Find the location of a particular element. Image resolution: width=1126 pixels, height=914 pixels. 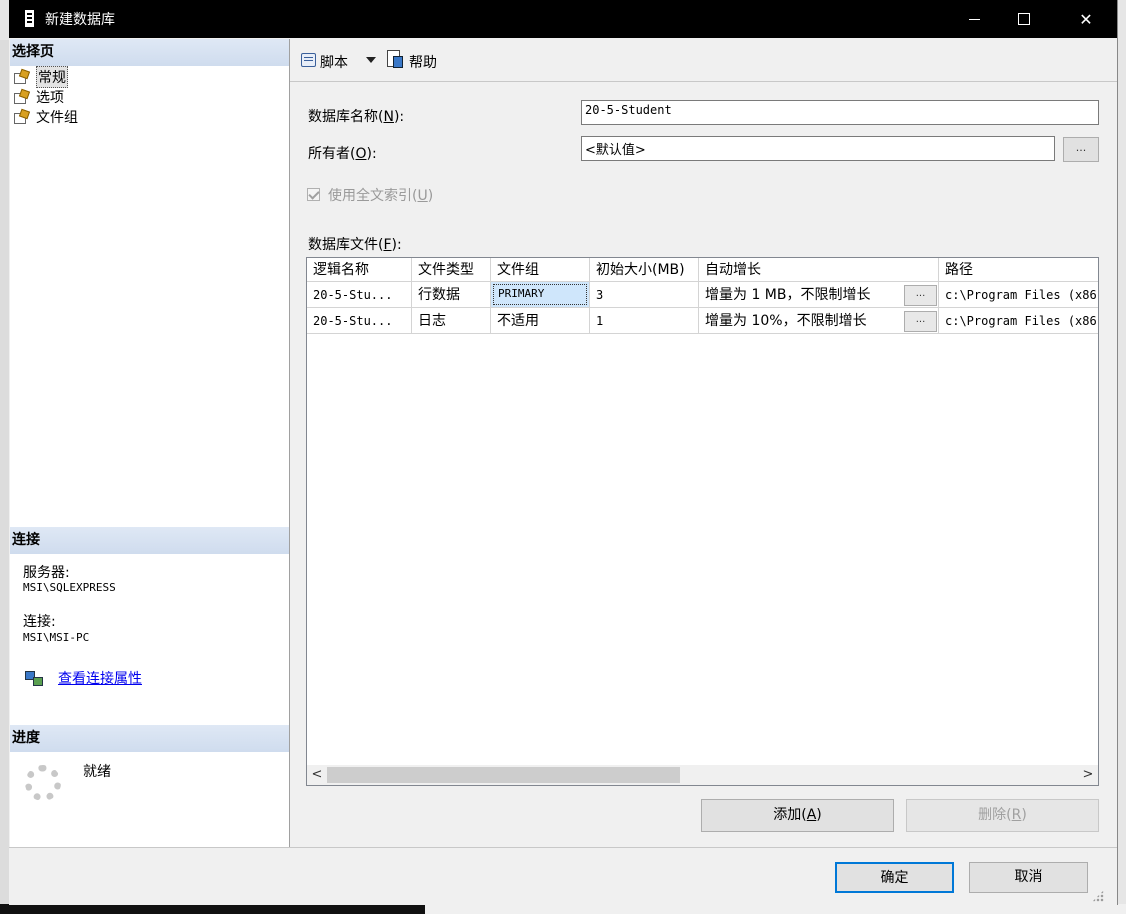

close-button: ✕ is located at coordinates (1086, 19).